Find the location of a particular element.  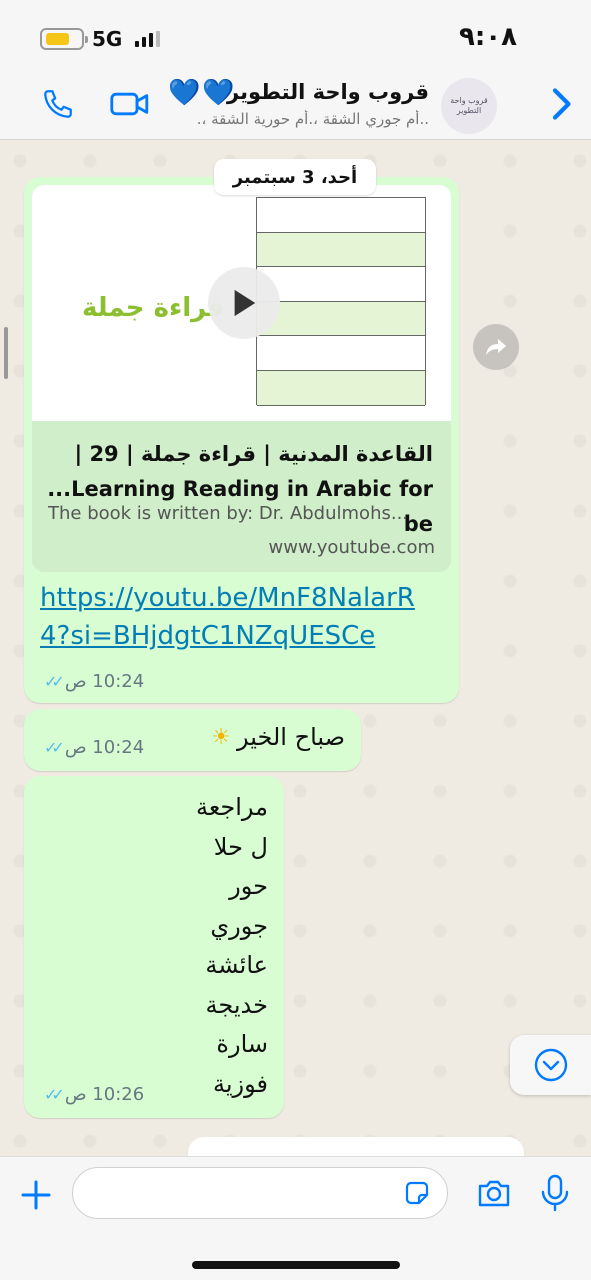

greeting-text: صباح الخير is located at coordinates (290, 737).